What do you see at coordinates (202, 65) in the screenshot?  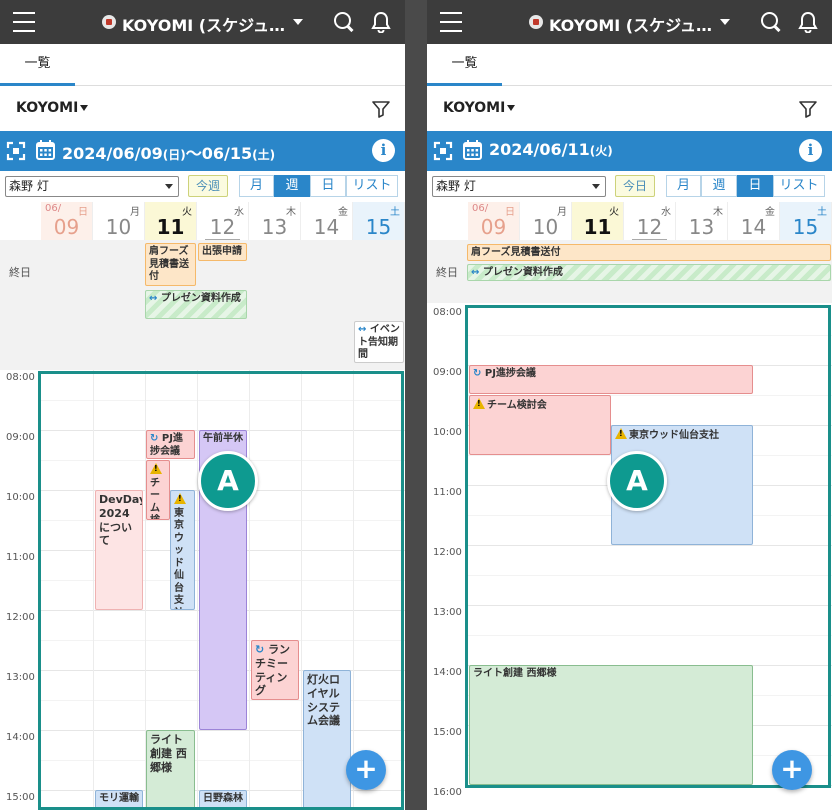 I see `tab-bar: 一覧` at bounding box center [202, 65].